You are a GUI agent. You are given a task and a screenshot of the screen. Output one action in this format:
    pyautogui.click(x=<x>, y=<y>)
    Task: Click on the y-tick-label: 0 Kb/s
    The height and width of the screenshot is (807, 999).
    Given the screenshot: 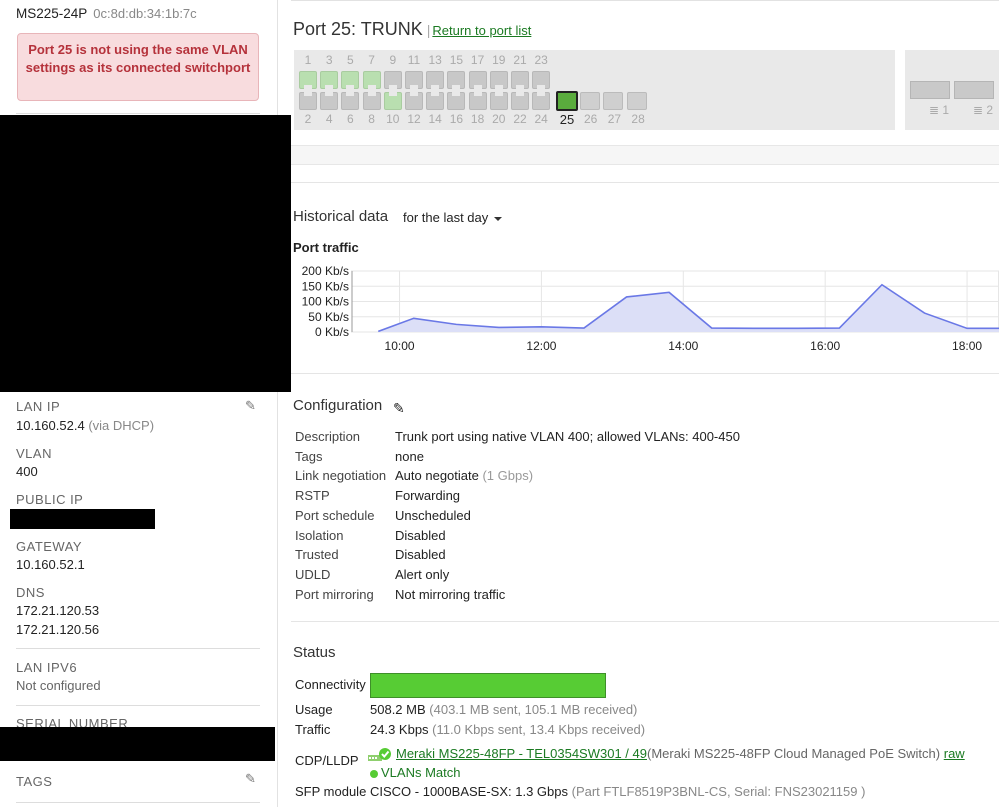 What is the action you would take?
    pyautogui.click(x=332, y=332)
    